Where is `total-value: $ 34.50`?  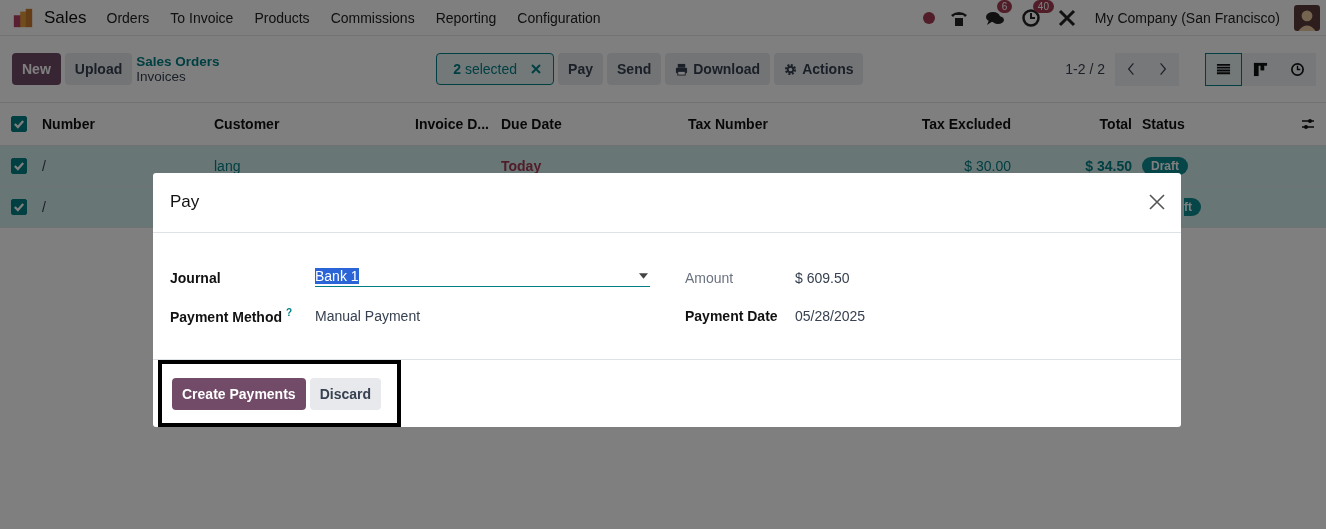
total-value: $ 34.50 is located at coordinates (1108, 166).